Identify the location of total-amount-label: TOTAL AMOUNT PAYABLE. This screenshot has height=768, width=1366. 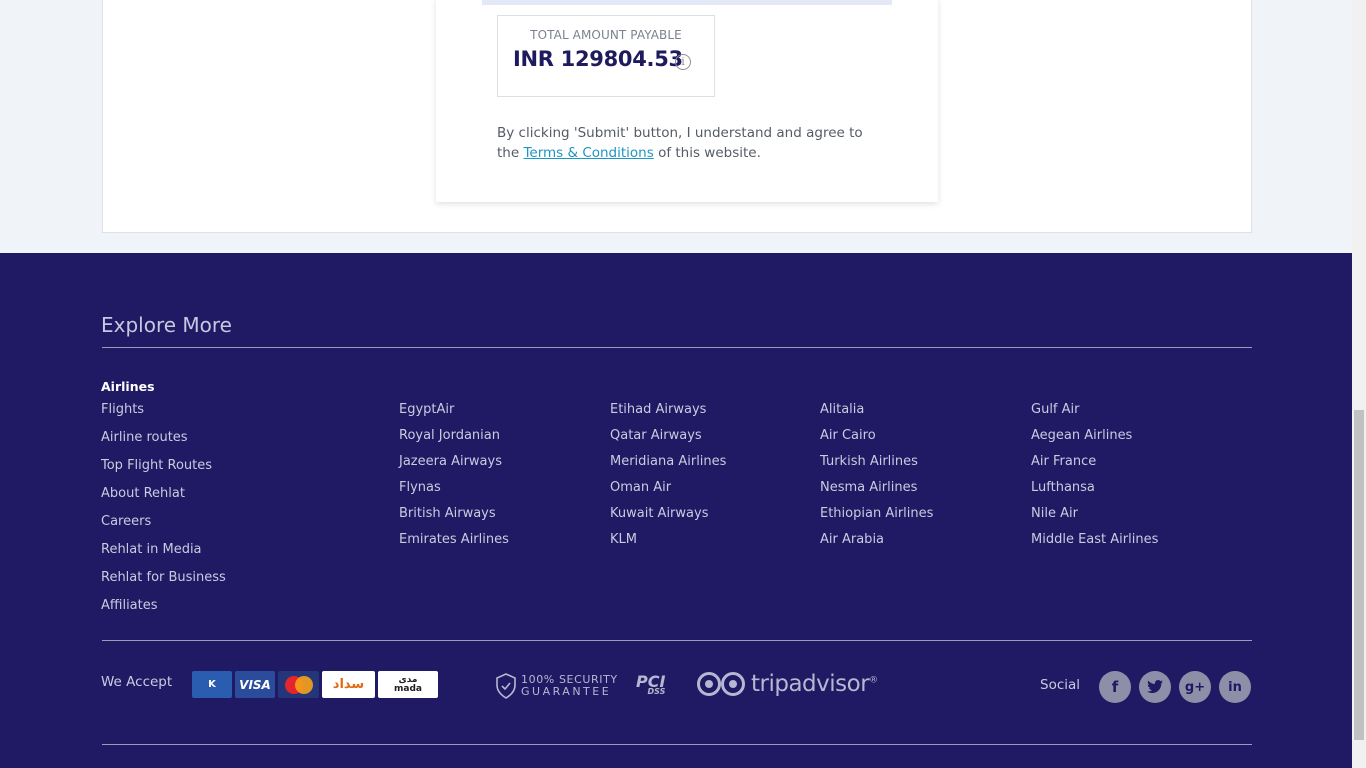
(606, 35).